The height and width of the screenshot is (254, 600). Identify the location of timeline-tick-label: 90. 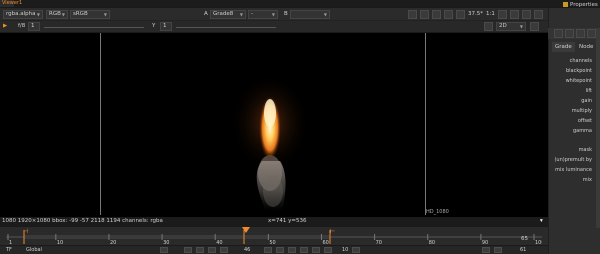
(485, 242).